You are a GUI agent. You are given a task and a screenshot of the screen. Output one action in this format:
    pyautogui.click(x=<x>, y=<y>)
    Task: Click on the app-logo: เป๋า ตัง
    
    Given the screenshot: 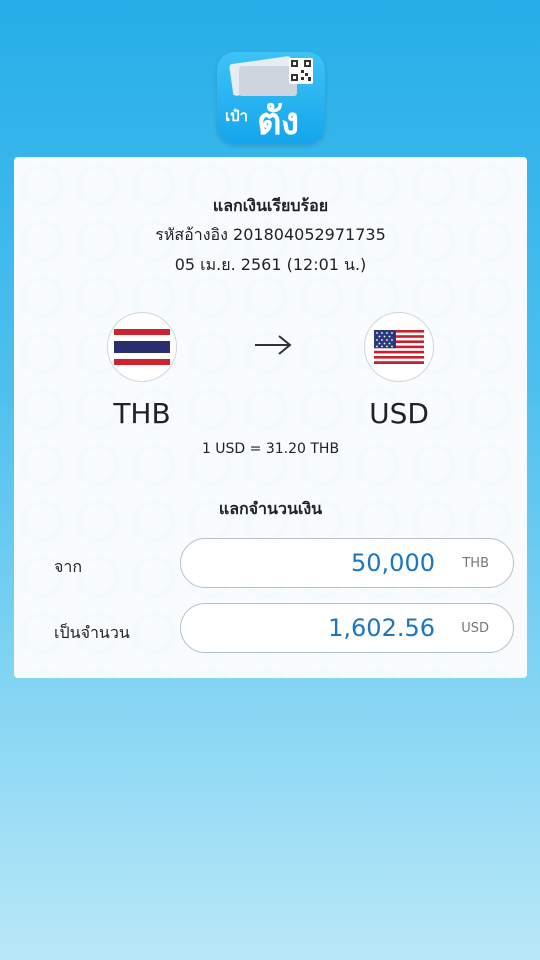 What is the action you would take?
    pyautogui.click(x=271, y=98)
    